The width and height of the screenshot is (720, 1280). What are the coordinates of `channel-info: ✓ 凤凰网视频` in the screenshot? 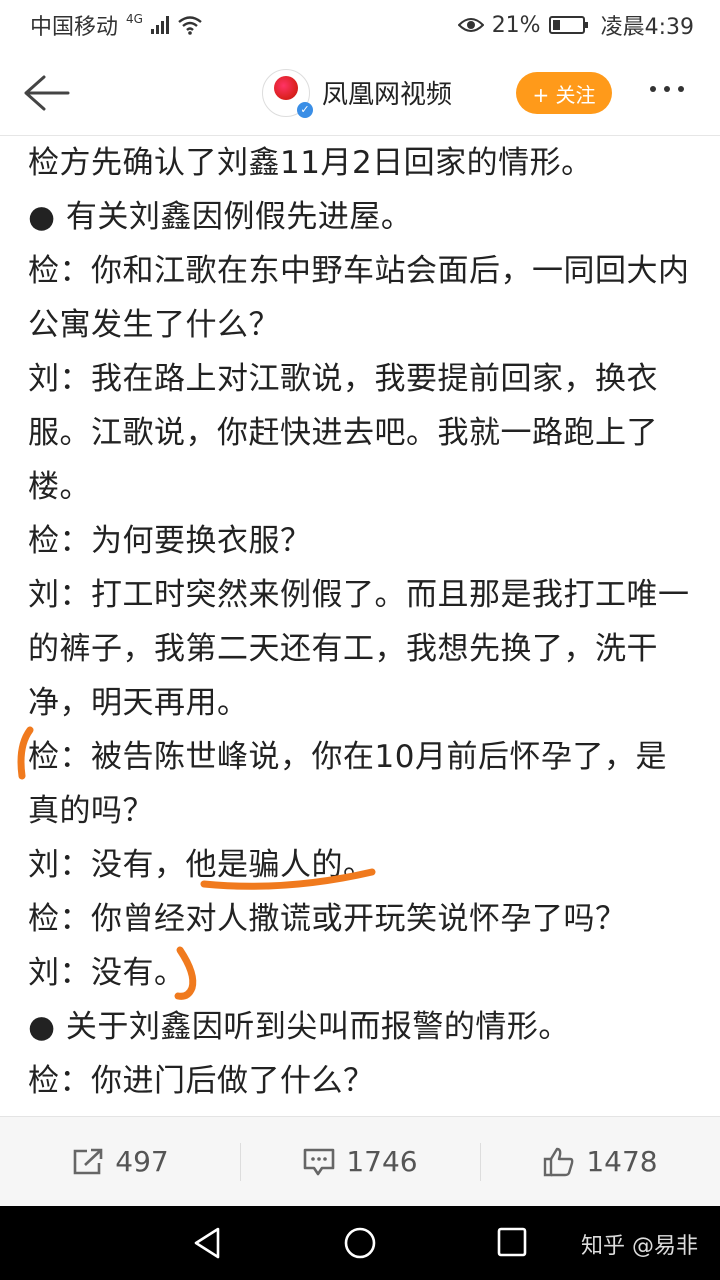 It's located at (357, 93).